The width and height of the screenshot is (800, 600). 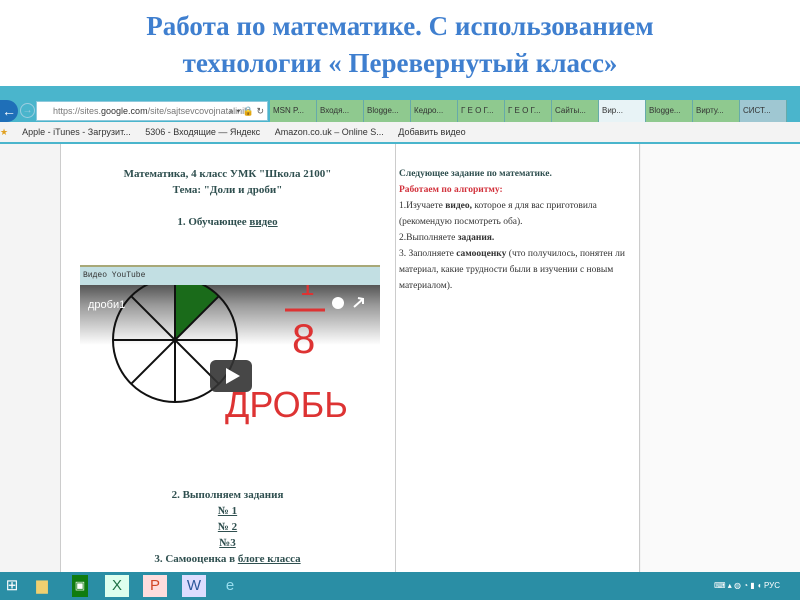 What do you see at coordinates (720, 358) in the screenshot?
I see `page-margin` at bounding box center [720, 358].